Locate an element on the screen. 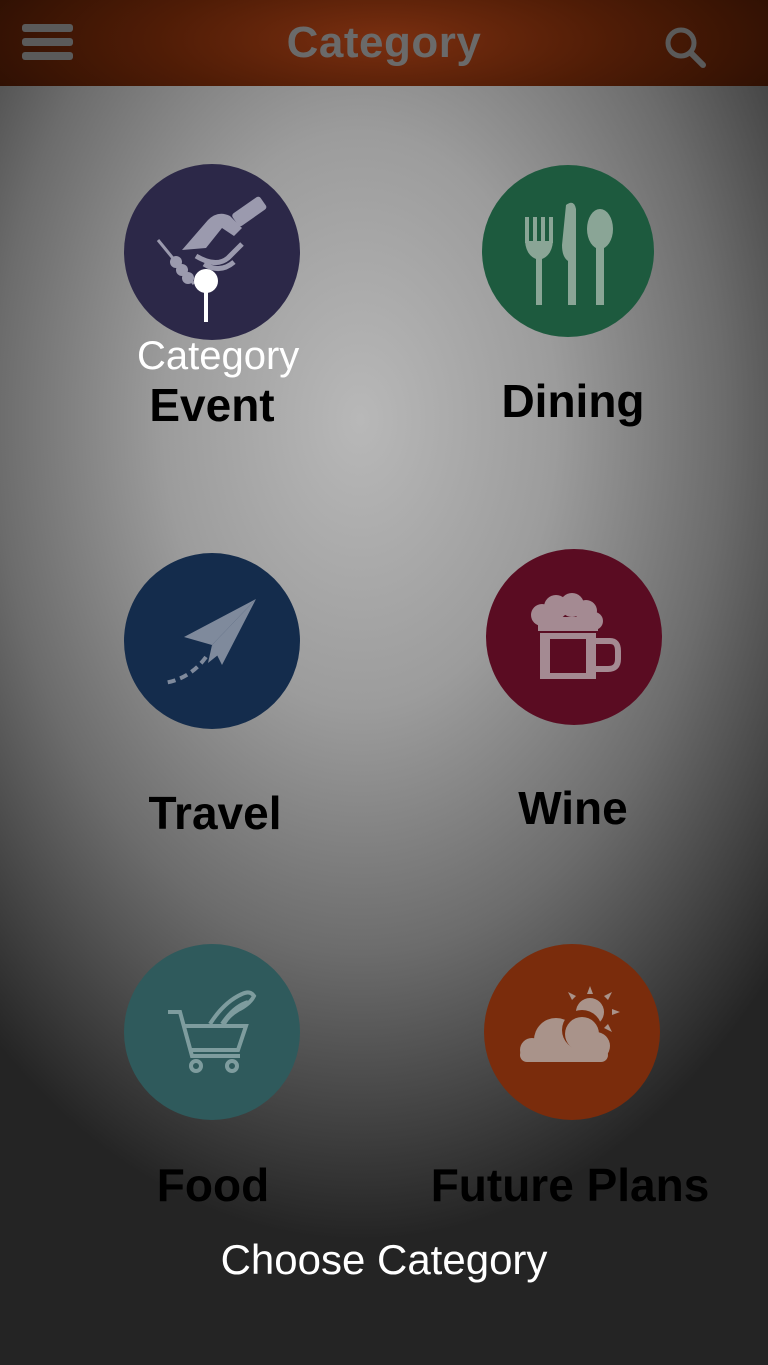  category-travel-label: Travel is located at coordinates (215, 813).